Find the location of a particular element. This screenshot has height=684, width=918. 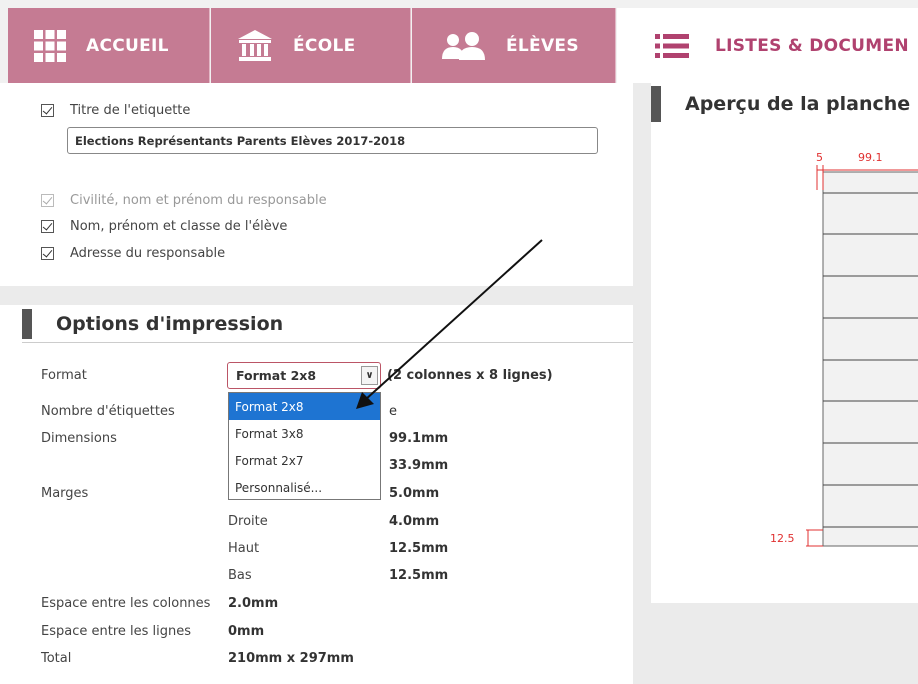

nav-accueil: ACCUEIL is located at coordinates (109, 45).